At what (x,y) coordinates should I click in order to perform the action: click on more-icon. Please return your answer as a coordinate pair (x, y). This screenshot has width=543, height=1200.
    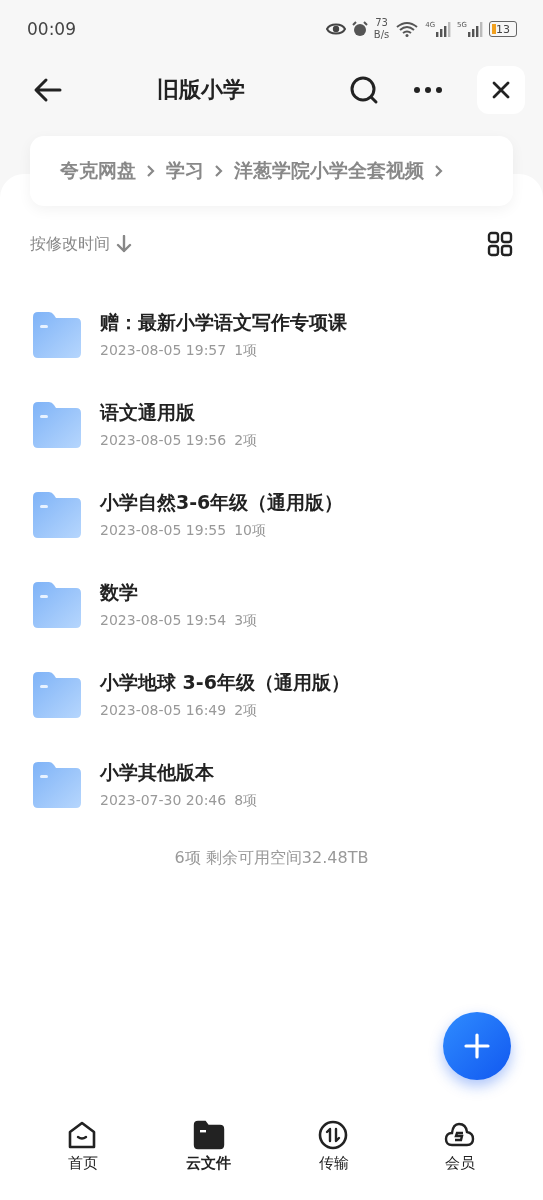
    Looking at the image, I should click on (428, 90).